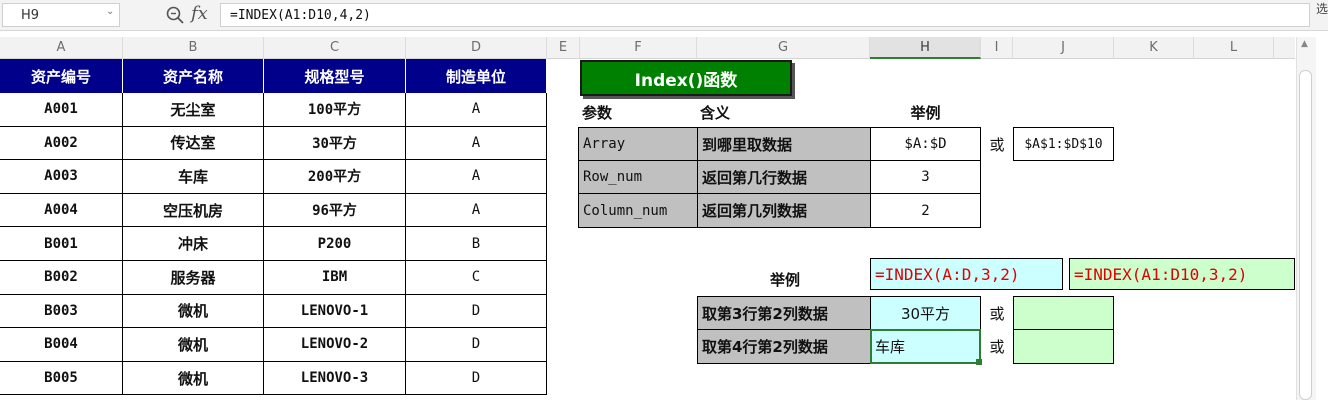 This screenshot has width=1328, height=400. Describe the element at coordinates (193, 210) in the screenshot. I see `table-cell: 空压机房` at that location.